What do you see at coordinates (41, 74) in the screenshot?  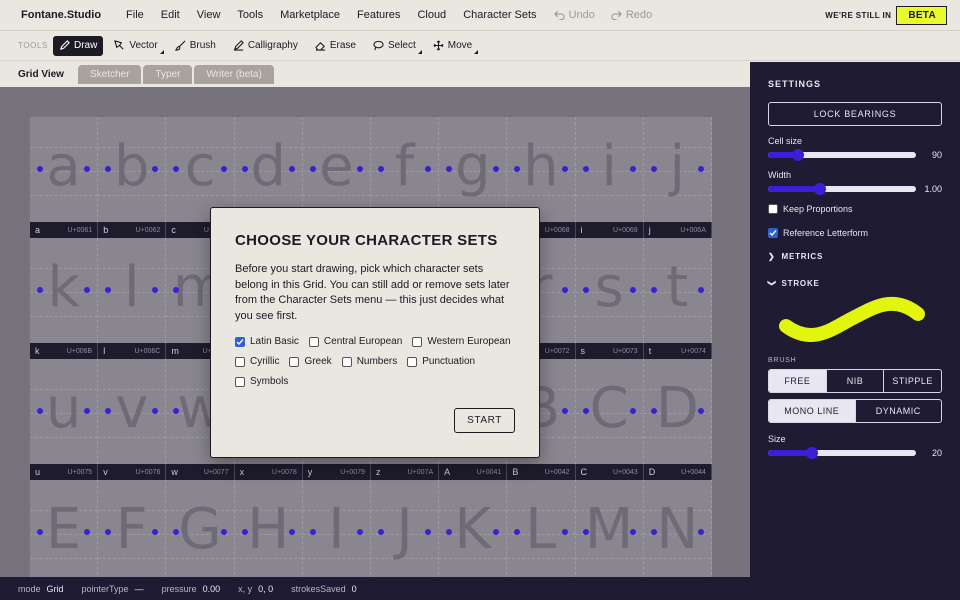 I see `tab-grid-view: Grid View` at bounding box center [41, 74].